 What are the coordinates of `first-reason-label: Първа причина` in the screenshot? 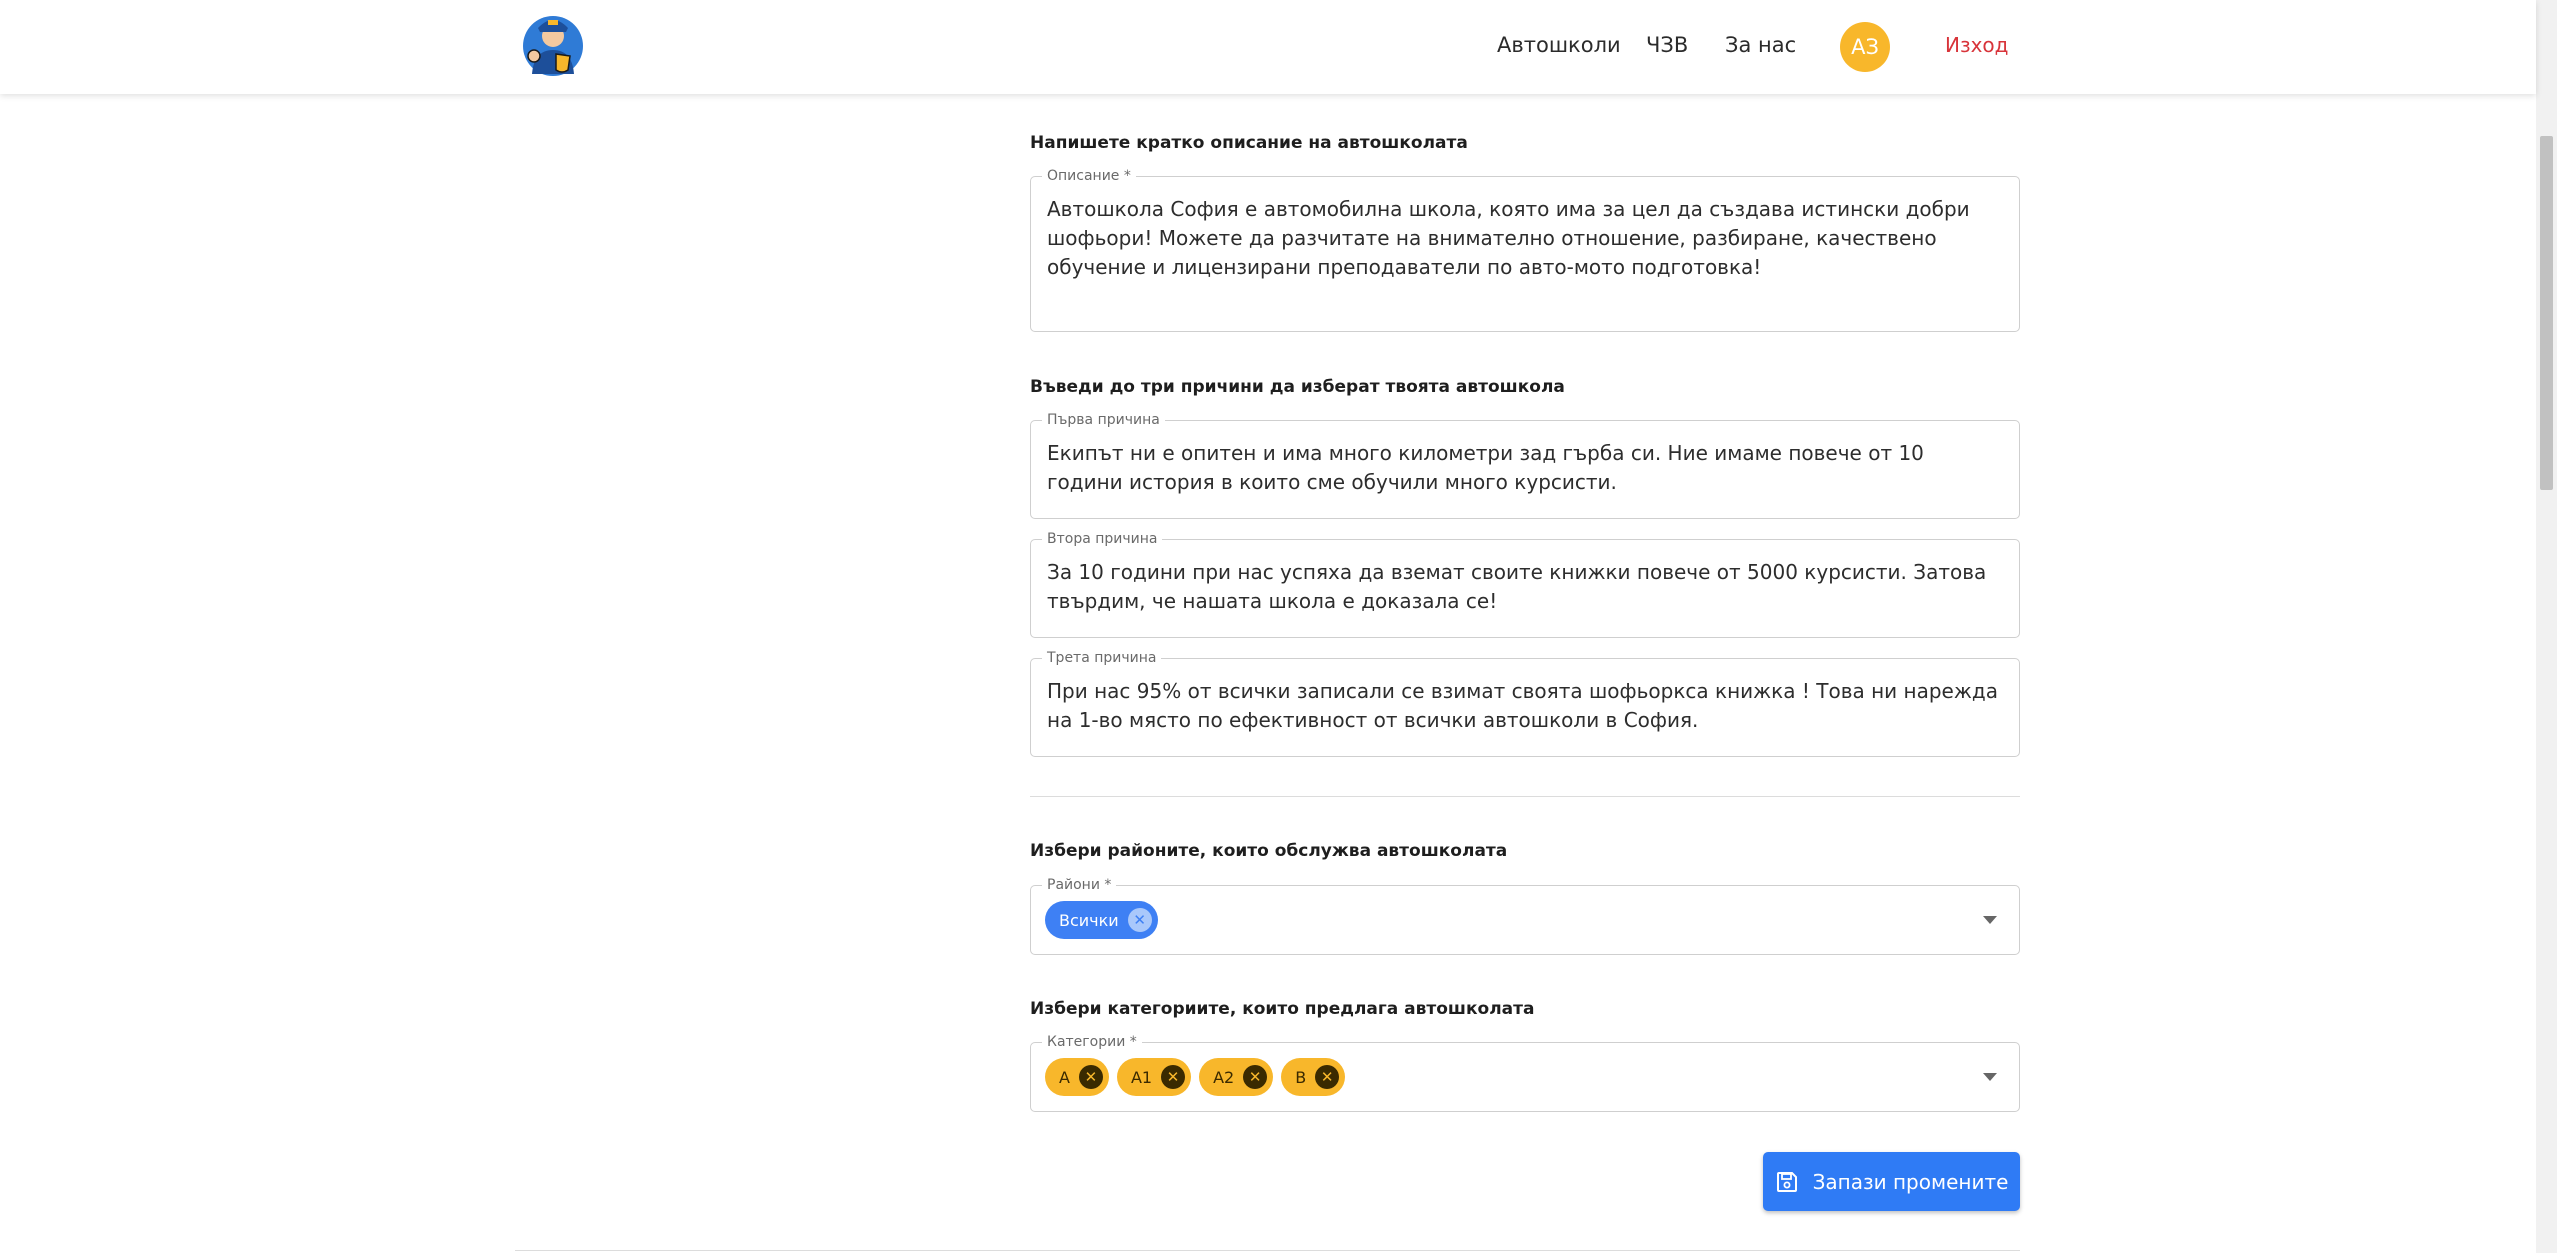 It's located at (1103, 420).